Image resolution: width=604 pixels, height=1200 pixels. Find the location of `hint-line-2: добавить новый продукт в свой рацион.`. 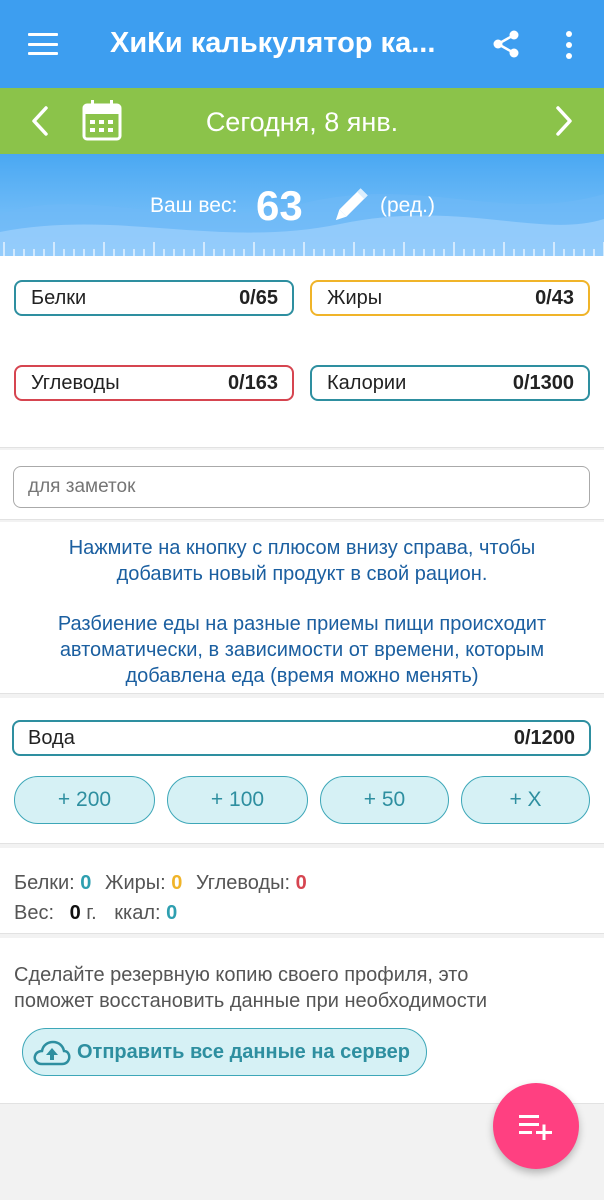

hint-line-2: добавить новый продукт в свой рацион. is located at coordinates (302, 574).